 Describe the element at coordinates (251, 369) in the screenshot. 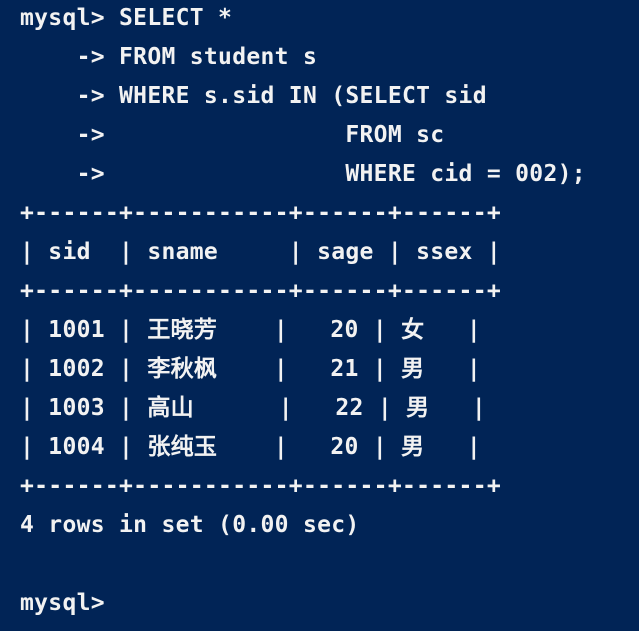

I see `table-row: | 1002 | 李秋枫 | 21 | 男 |` at that location.